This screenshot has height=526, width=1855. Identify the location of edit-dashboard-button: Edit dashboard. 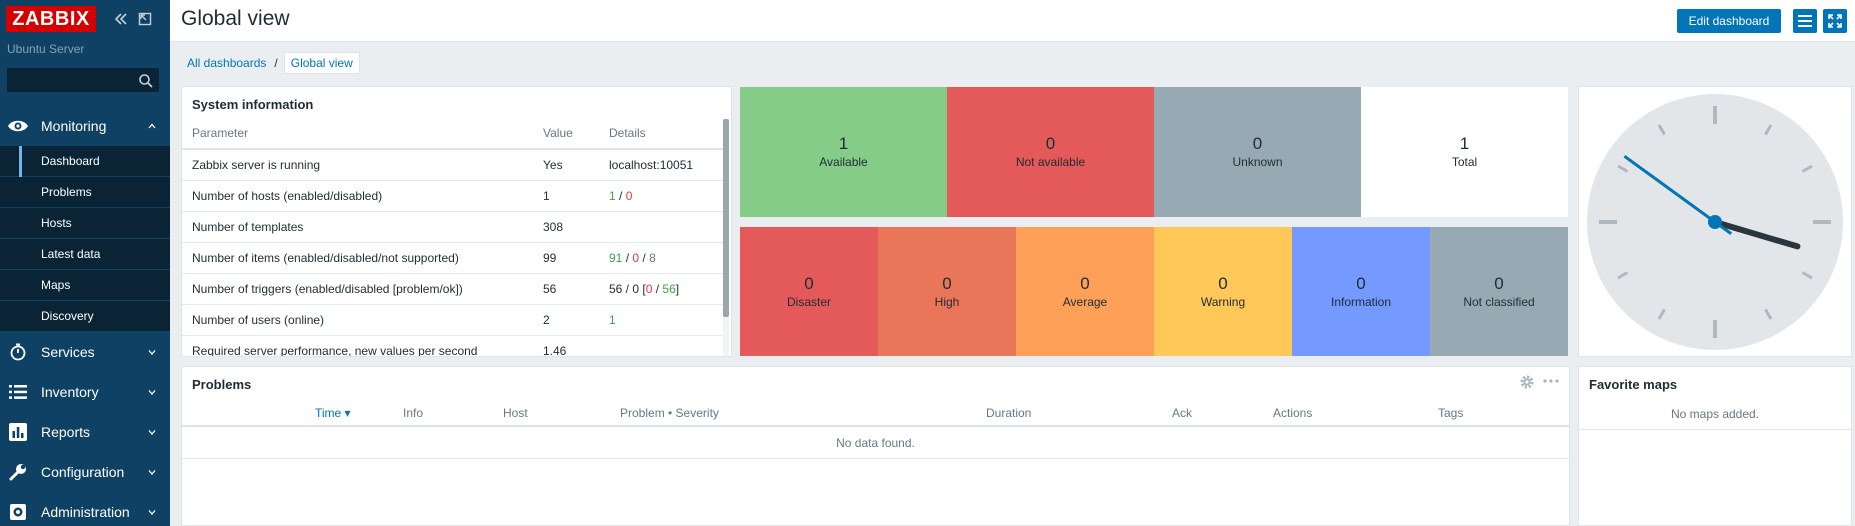
(1729, 21).